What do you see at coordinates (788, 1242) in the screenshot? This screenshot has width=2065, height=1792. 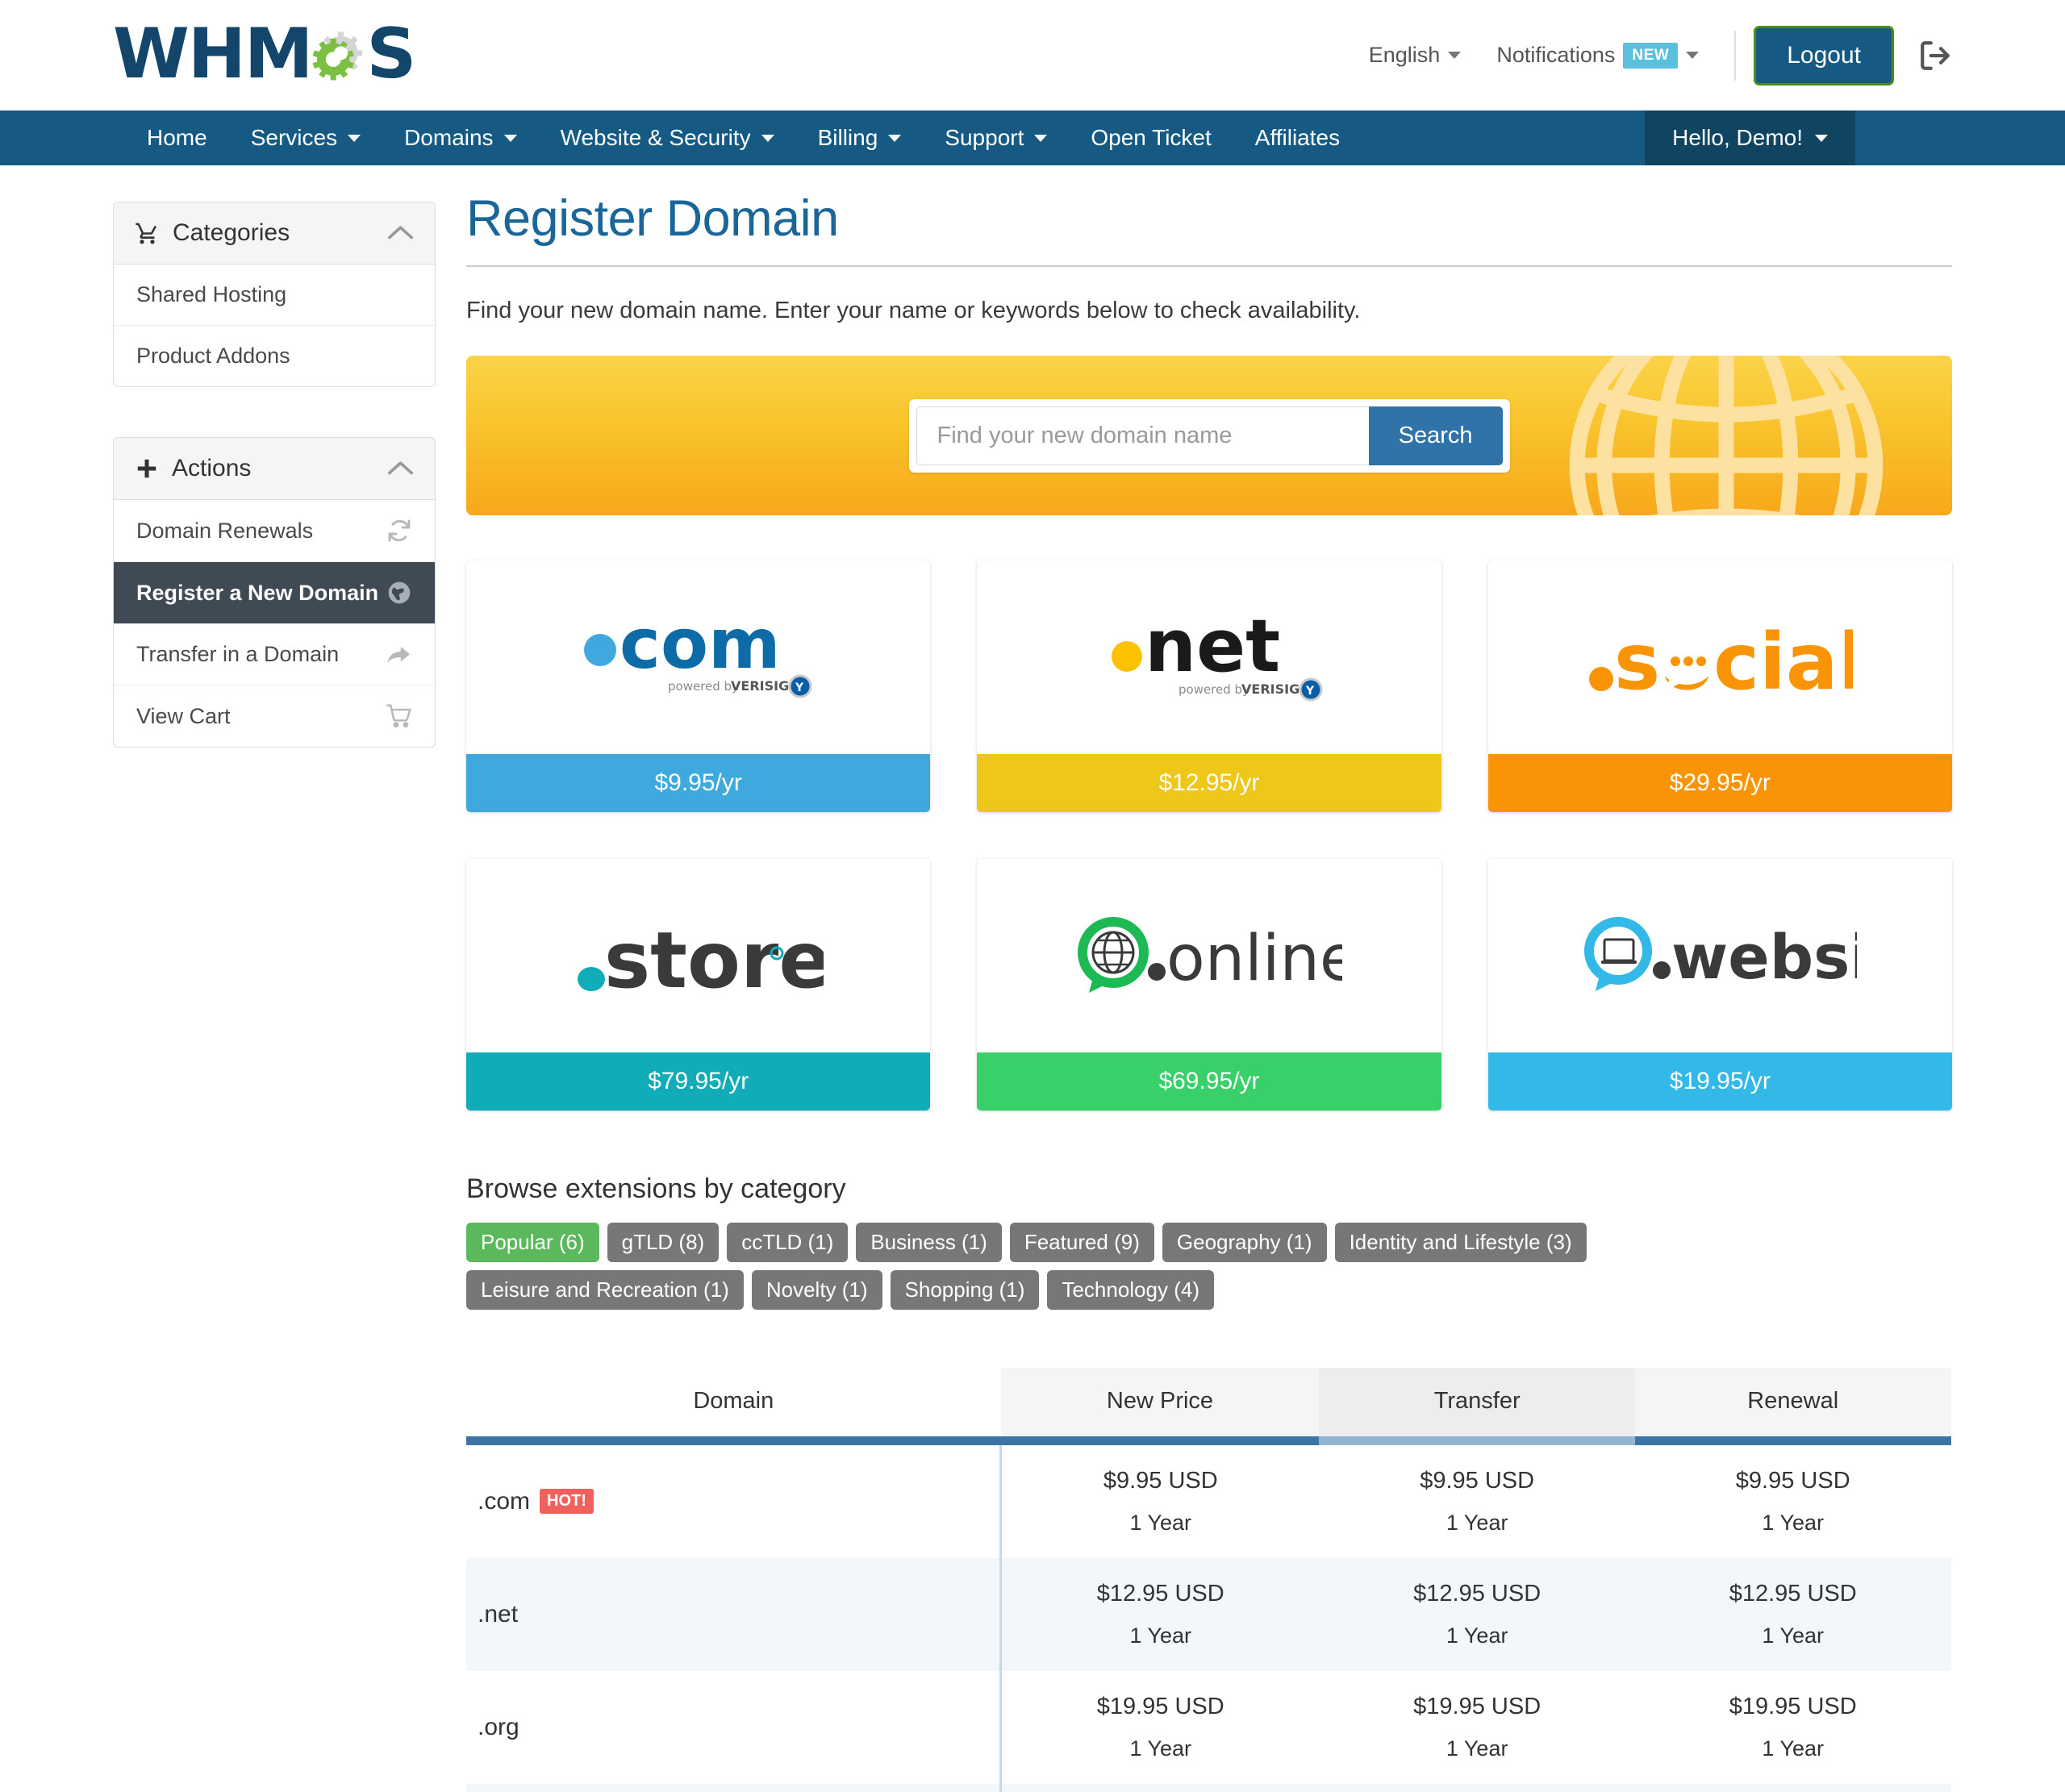 I see `category-pill-cctld: ccTLD (1)` at bounding box center [788, 1242].